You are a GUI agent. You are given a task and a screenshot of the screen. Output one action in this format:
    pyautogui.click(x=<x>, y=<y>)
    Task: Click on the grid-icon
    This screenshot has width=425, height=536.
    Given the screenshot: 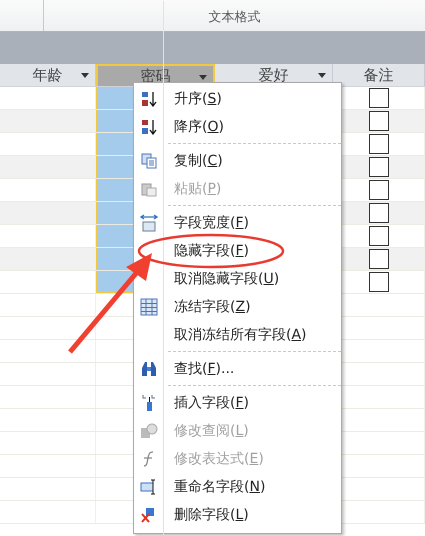 What is the action you would take?
    pyautogui.click(x=149, y=307)
    